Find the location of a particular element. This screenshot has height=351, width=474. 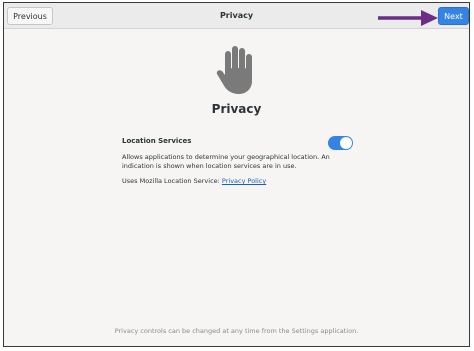

page-title: Privacy is located at coordinates (236, 109).